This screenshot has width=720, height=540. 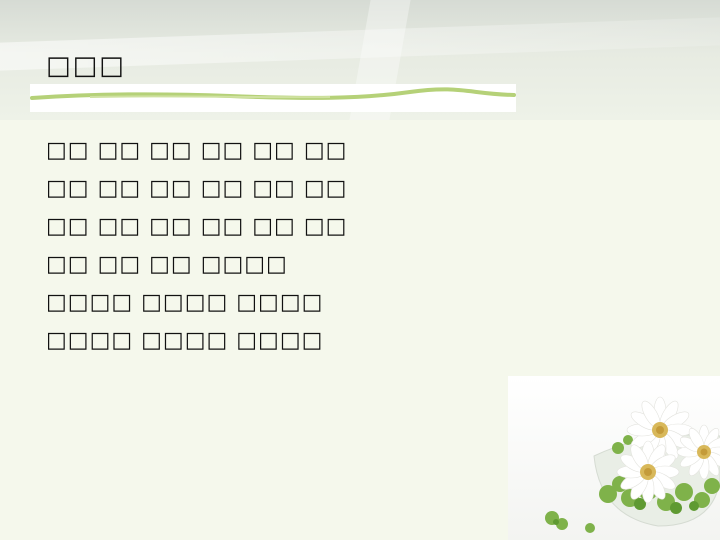 What do you see at coordinates (86, 66) in the screenshot?
I see `slide-title: □□□` at bounding box center [86, 66].